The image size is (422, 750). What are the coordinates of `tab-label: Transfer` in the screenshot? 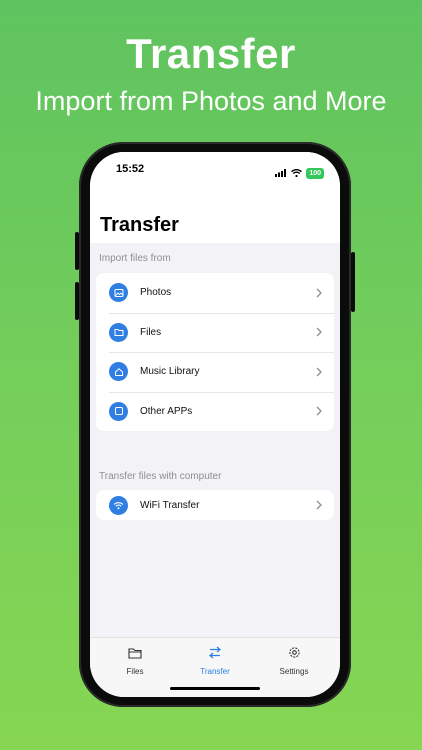 It's located at (215, 671).